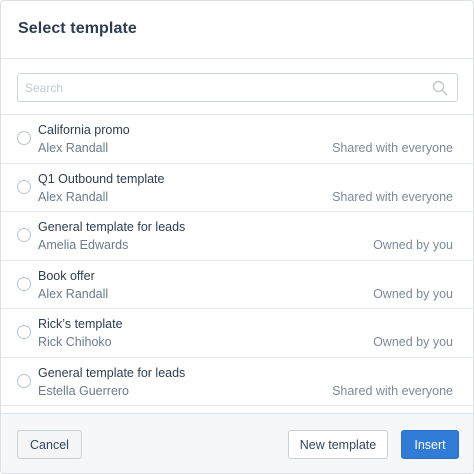  What do you see at coordinates (77, 28) in the screenshot?
I see `dialog-title: Select template` at bounding box center [77, 28].